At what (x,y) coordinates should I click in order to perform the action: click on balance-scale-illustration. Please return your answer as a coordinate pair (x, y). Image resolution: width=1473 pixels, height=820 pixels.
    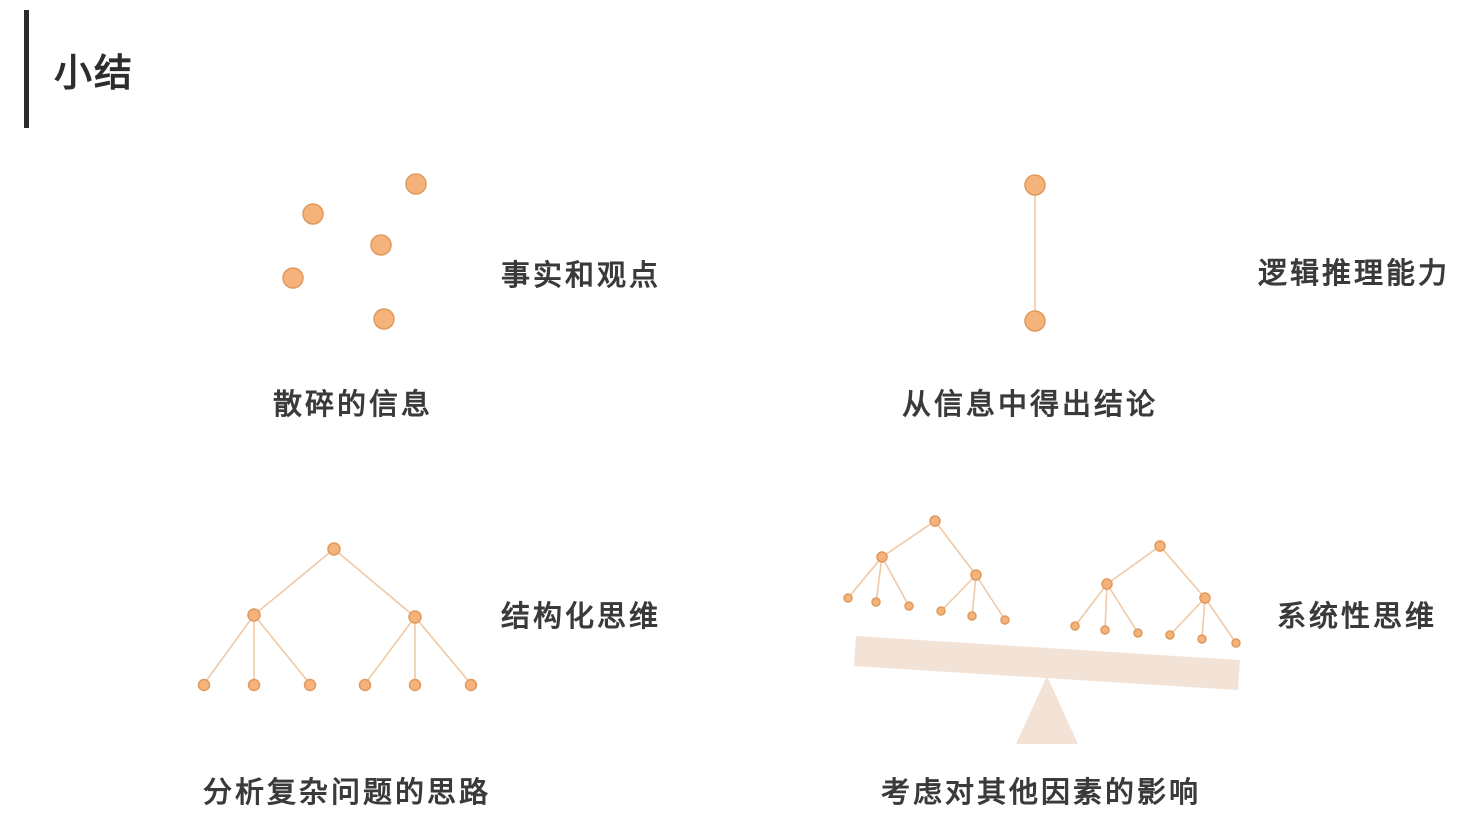
    Looking at the image, I should click on (1042, 629).